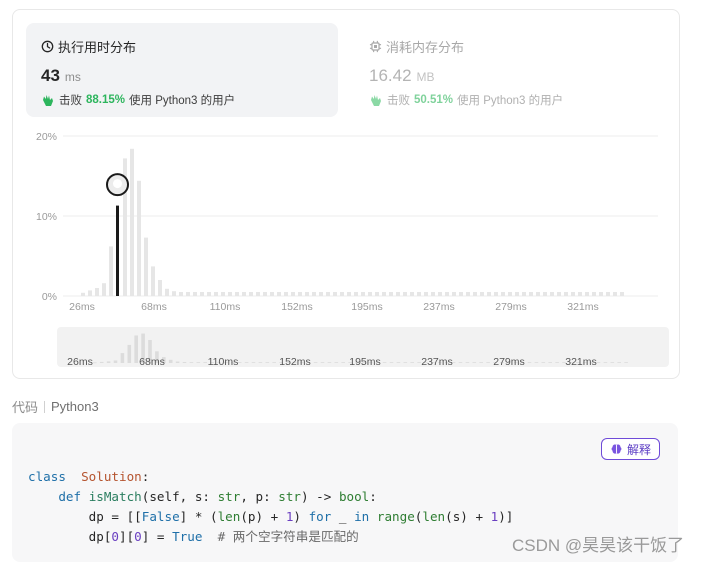  Describe the element at coordinates (295, 362) in the screenshot. I see `navigator-tick-label: 152ms` at that location.